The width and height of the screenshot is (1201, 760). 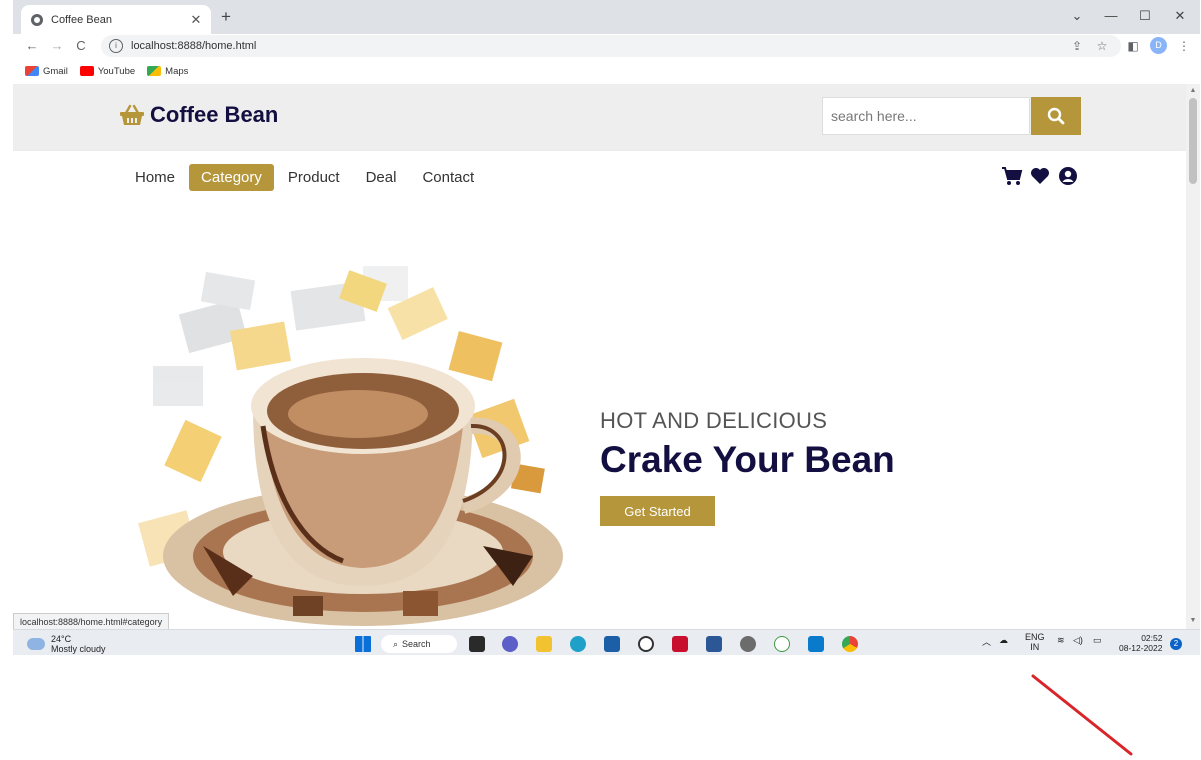 I want to click on cloud-icon, so click(x=36, y=644).